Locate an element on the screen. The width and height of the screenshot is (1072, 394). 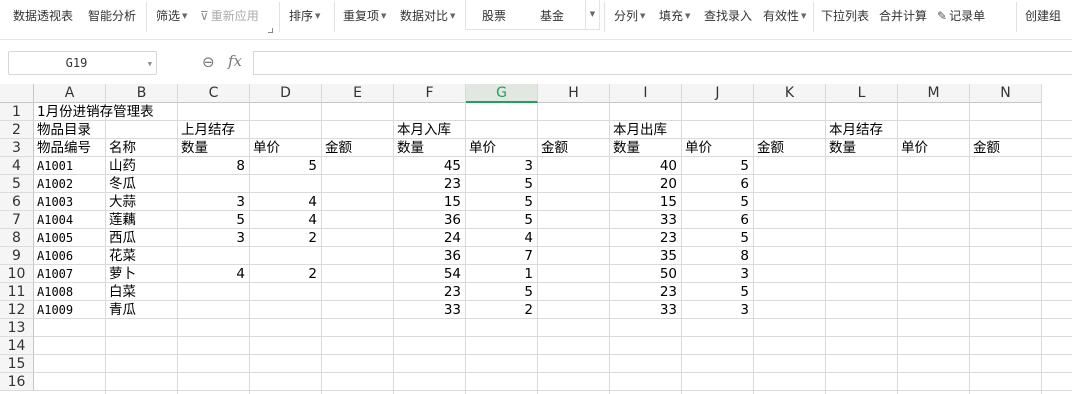
reapply-button: ⊽ 重新应用 is located at coordinates (229, 16).